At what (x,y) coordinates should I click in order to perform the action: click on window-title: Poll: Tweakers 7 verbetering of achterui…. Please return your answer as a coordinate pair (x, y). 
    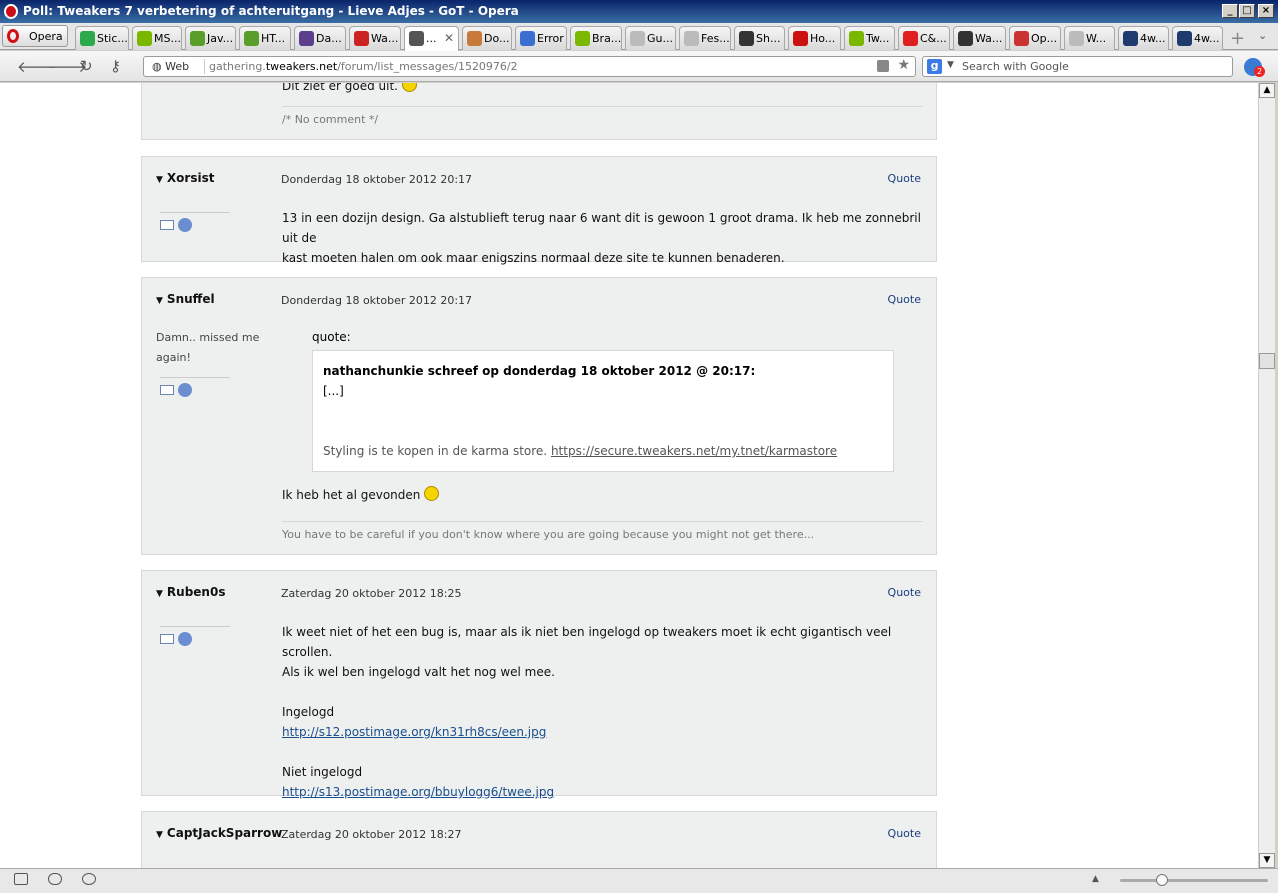
    Looking at the image, I should click on (271, 11).